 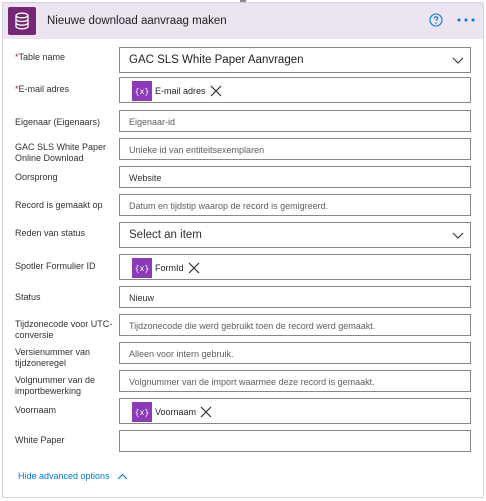 I want to click on status-reason-placeholder: Select an item, so click(x=165, y=235).